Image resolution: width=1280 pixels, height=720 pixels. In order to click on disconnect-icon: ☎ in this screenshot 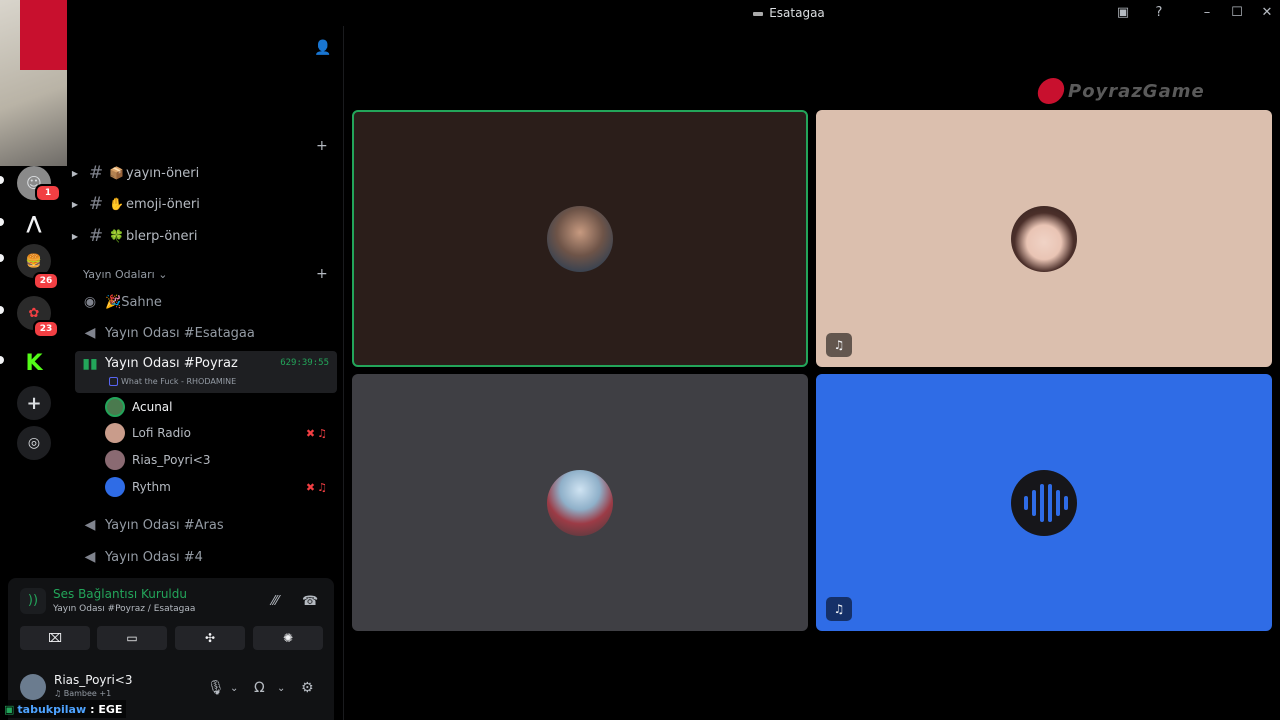, I will do `click(310, 601)`.